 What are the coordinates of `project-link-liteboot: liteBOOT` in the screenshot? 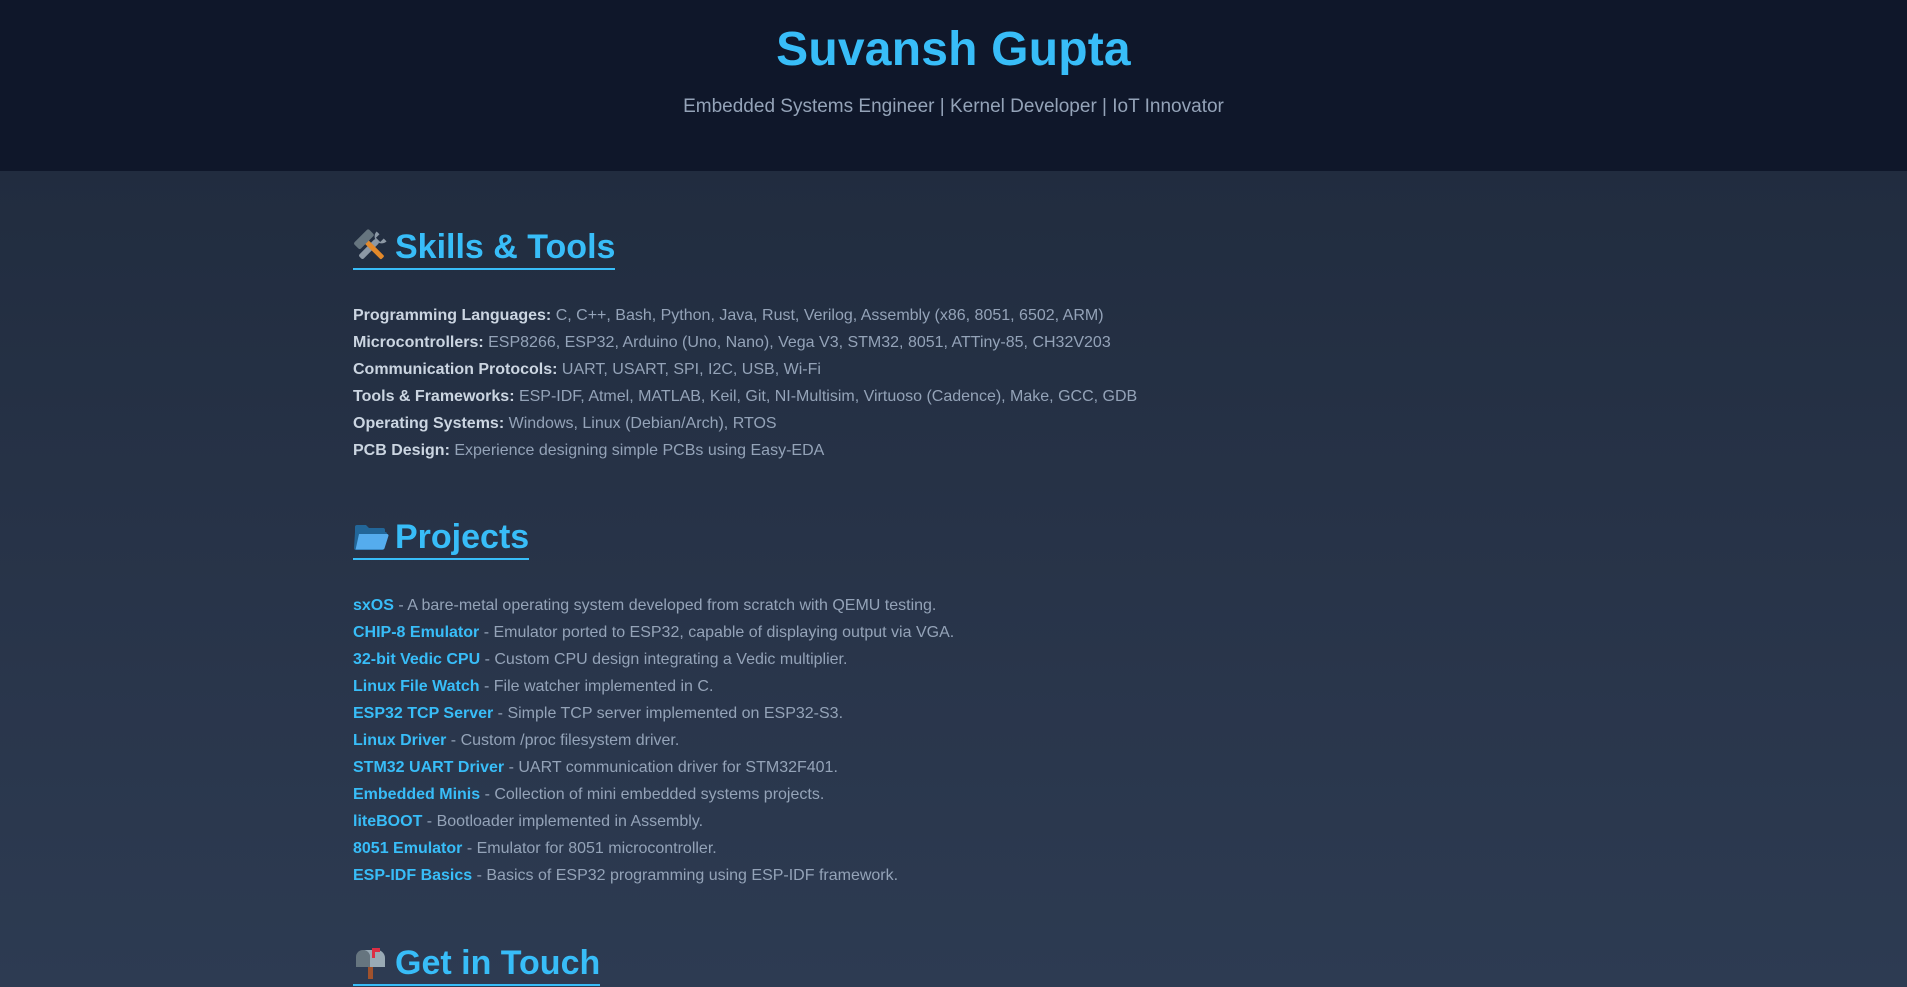 It's located at (387, 821).